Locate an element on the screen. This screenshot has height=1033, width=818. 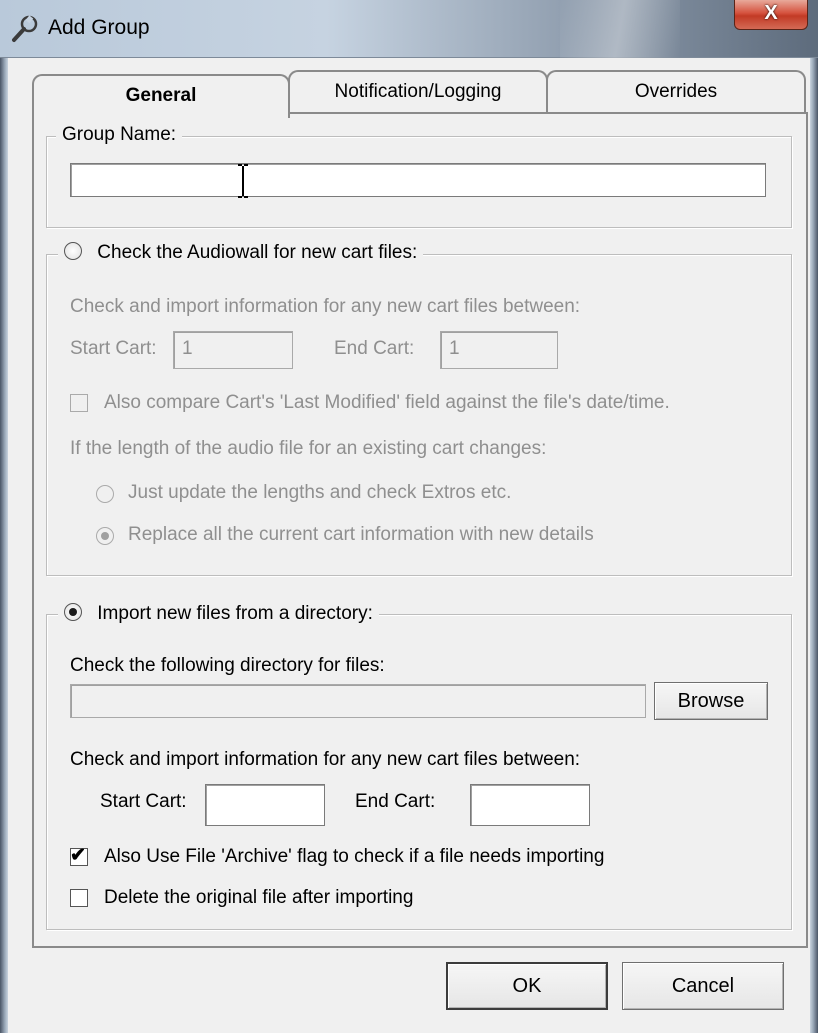
ok-button: OK is located at coordinates (527, 986).